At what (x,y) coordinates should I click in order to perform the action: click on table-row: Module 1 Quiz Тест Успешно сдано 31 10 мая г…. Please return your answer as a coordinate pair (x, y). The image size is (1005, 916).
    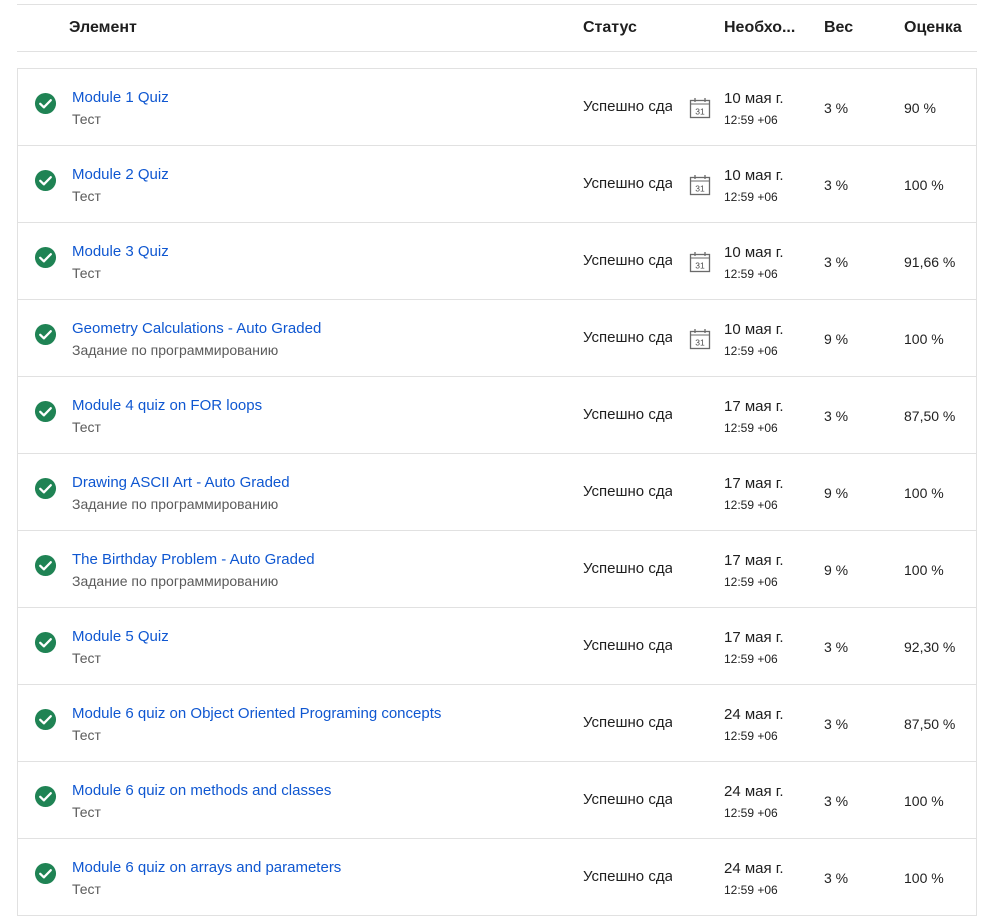
    Looking at the image, I should click on (497, 107).